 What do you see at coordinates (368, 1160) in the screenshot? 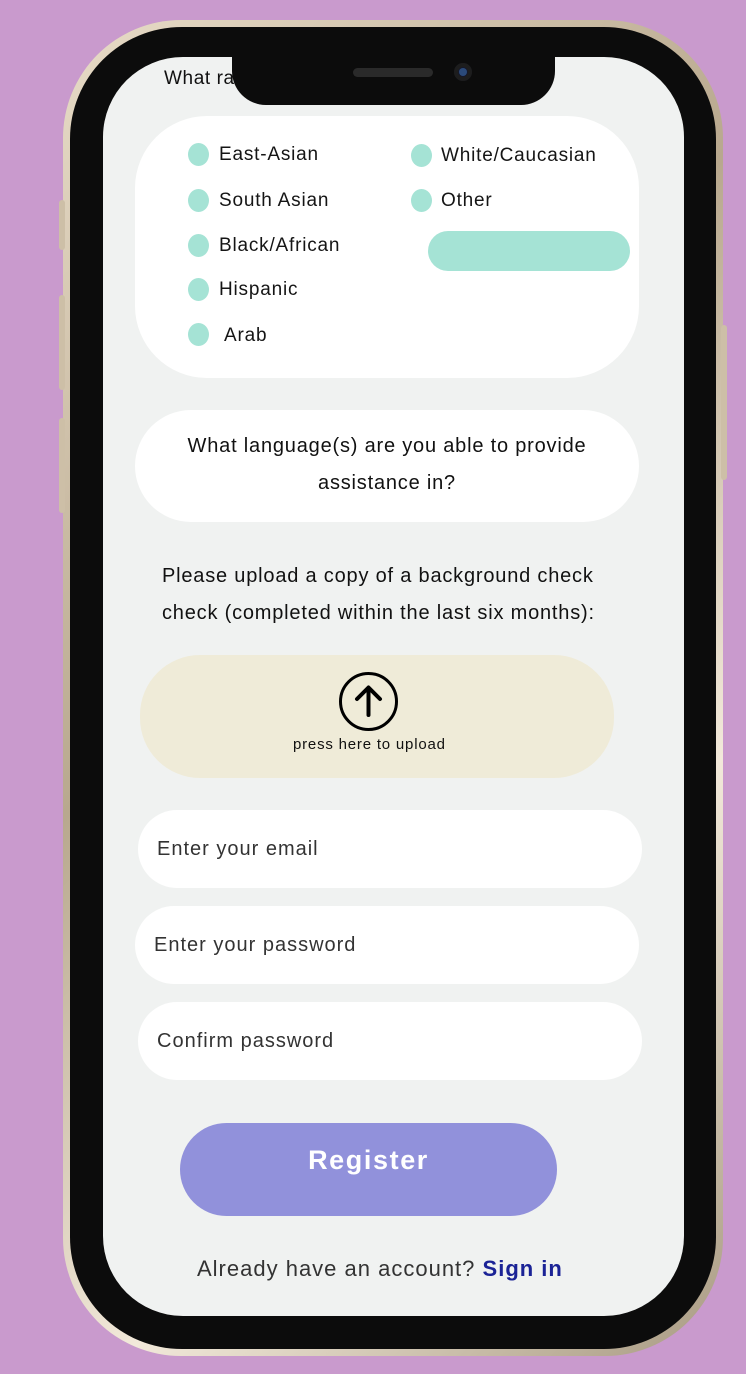
I see `register-label: Register` at bounding box center [368, 1160].